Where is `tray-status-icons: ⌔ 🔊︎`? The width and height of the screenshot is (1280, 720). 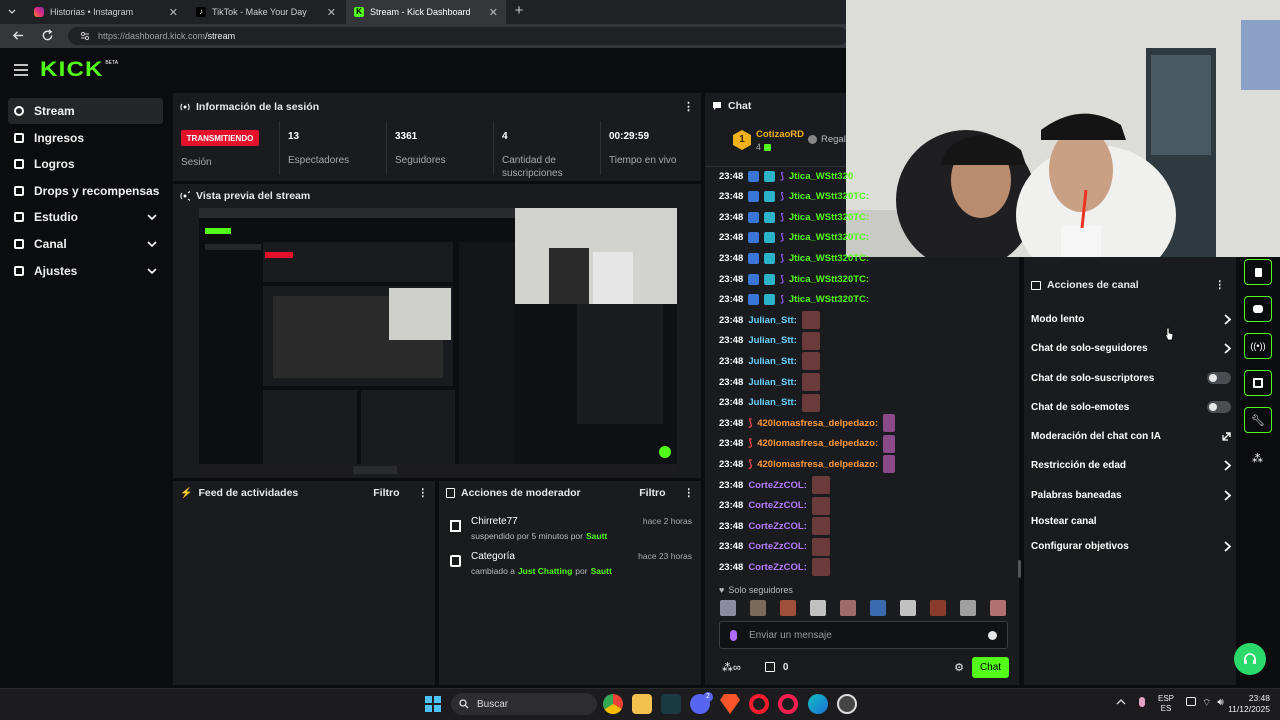
tray-status-icons: ⌔ 🔊︎ is located at coordinates (1205, 703).